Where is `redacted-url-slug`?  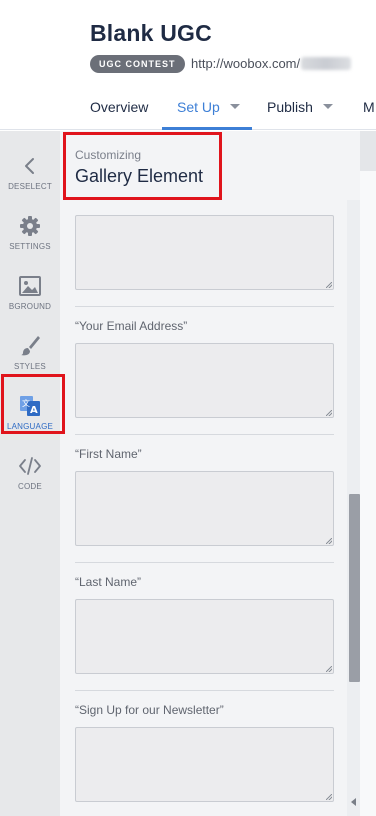 redacted-url-slug is located at coordinates (326, 63).